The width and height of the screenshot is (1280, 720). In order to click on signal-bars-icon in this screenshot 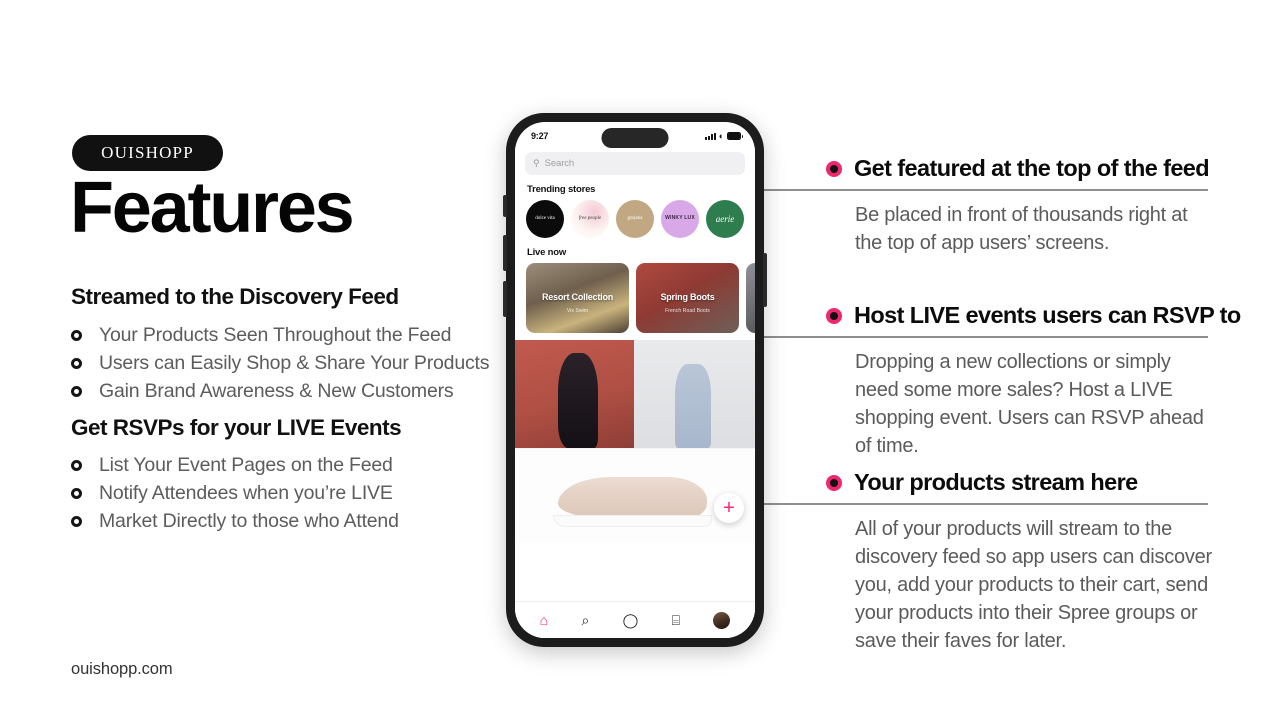, I will do `click(710, 136)`.